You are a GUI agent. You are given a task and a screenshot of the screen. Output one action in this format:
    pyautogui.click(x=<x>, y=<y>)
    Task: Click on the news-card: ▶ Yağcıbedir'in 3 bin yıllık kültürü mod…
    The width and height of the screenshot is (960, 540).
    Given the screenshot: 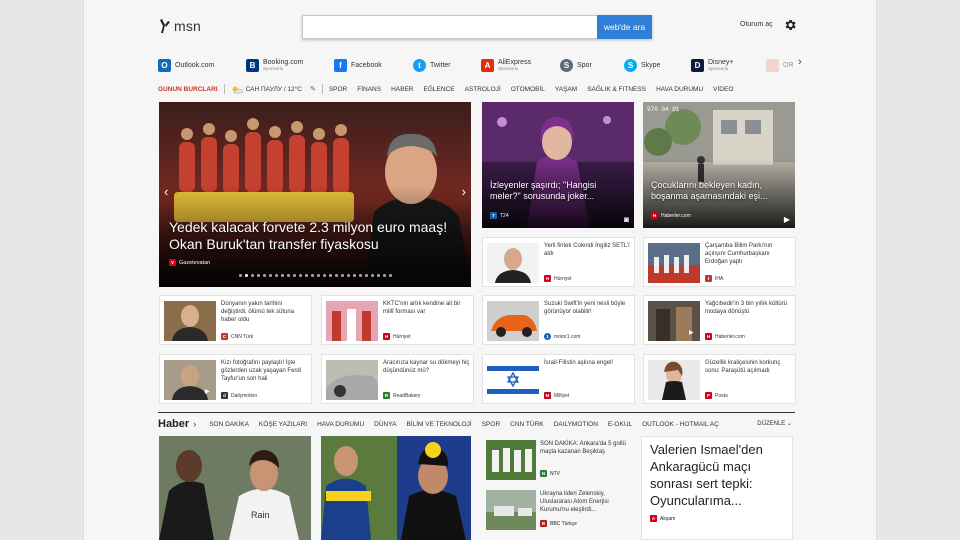 What is the action you would take?
    pyautogui.click(x=719, y=320)
    